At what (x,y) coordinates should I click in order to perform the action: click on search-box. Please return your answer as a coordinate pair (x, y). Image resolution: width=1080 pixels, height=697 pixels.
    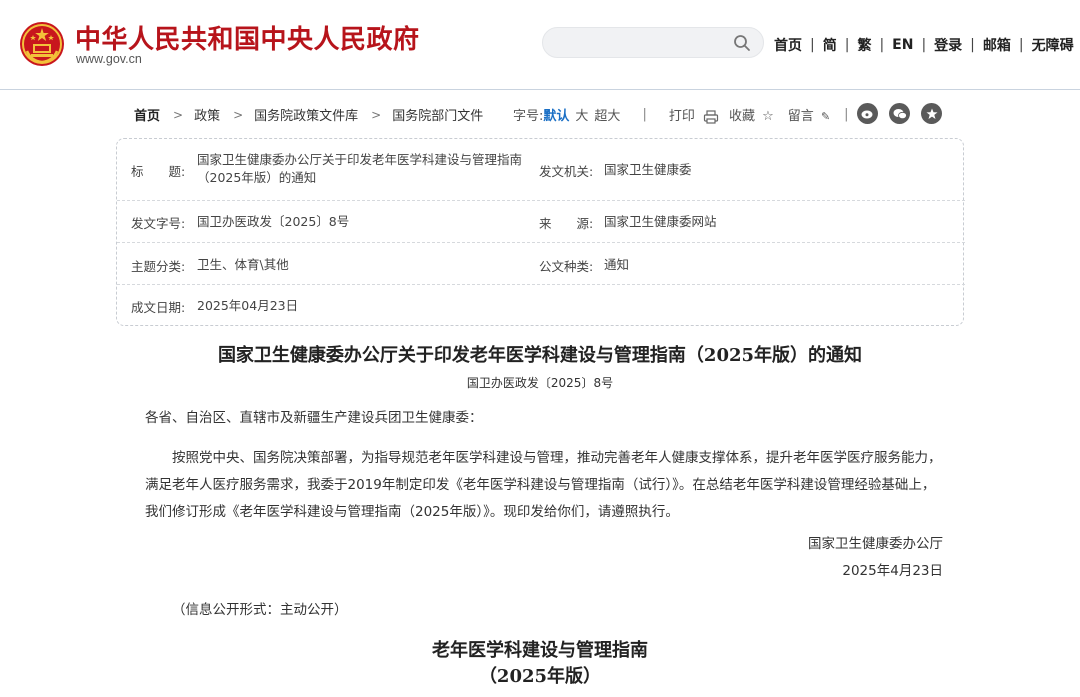
    Looking at the image, I should click on (653, 42).